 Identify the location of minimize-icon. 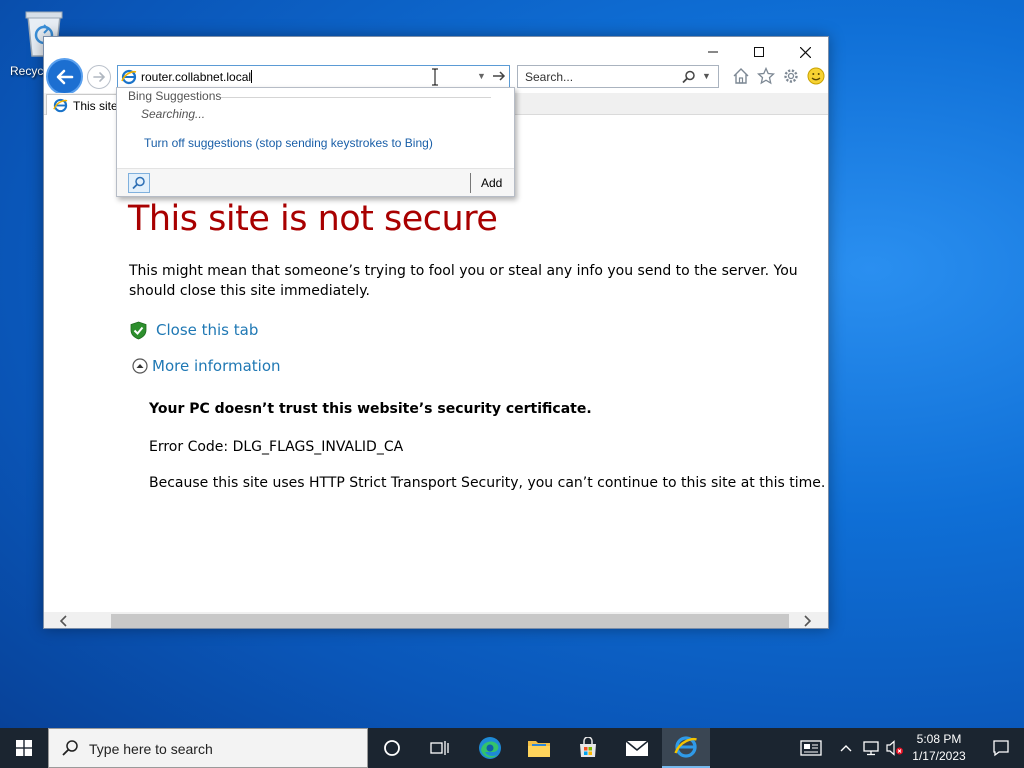
(713, 52).